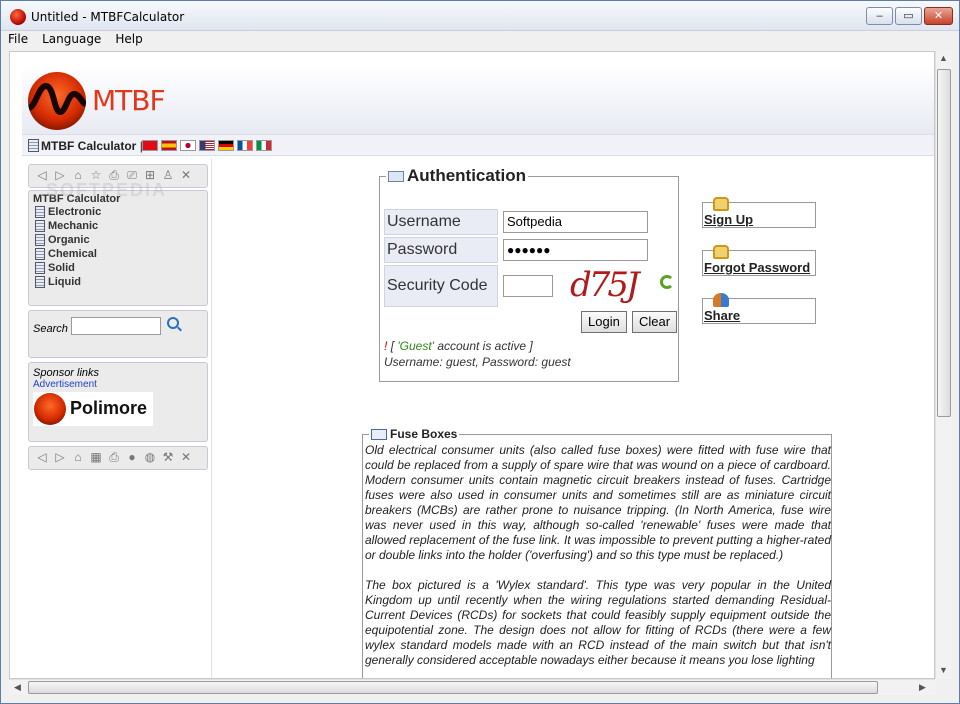 The height and width of the screenshot is (704, 960). Describe the element at coordinates (528, 286) in the screenshot. I see `security-code-field` at that location.